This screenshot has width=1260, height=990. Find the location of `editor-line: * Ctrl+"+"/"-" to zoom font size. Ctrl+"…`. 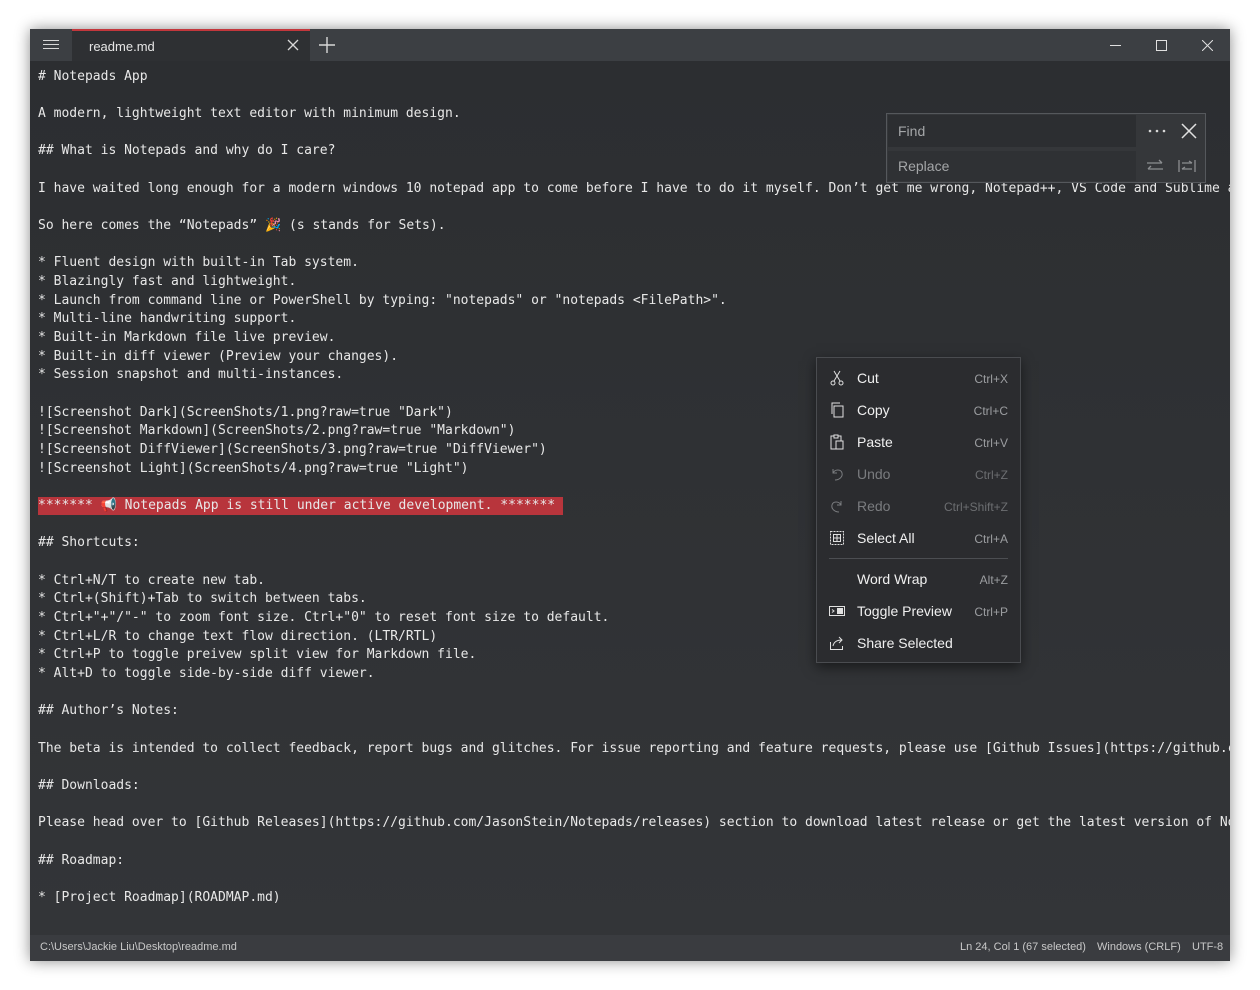

editor-line: * Ctrl+"+"/"-" to zoom font size. Ctrl+"… is located at coordinates (324, 617).